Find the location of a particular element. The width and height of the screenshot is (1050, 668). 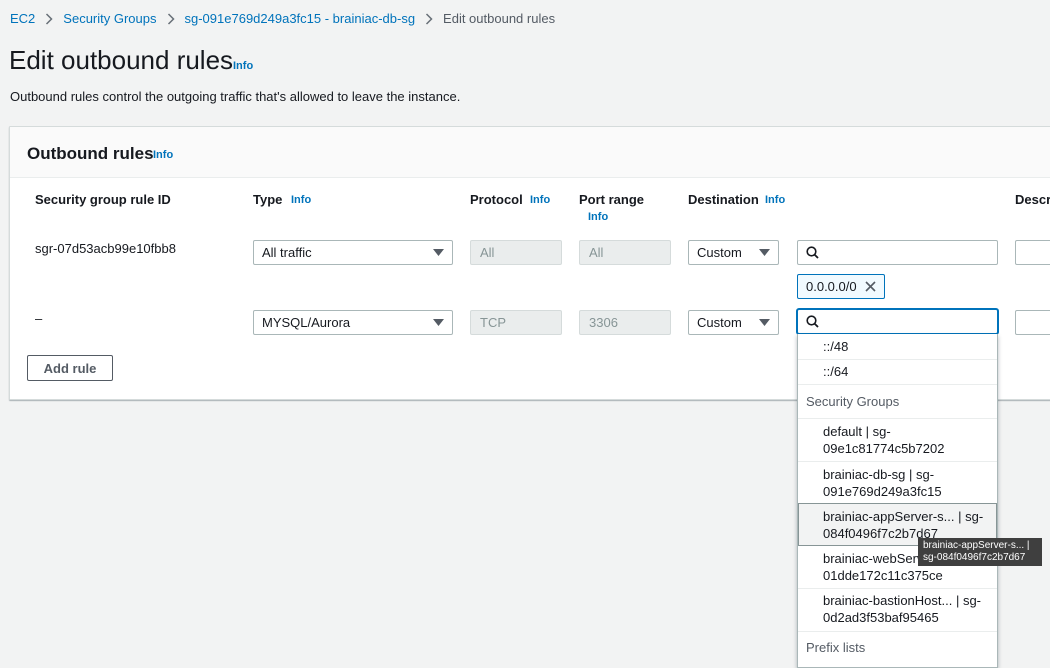

dropdown-option: ::/48 is located at coordinates (897, 346).